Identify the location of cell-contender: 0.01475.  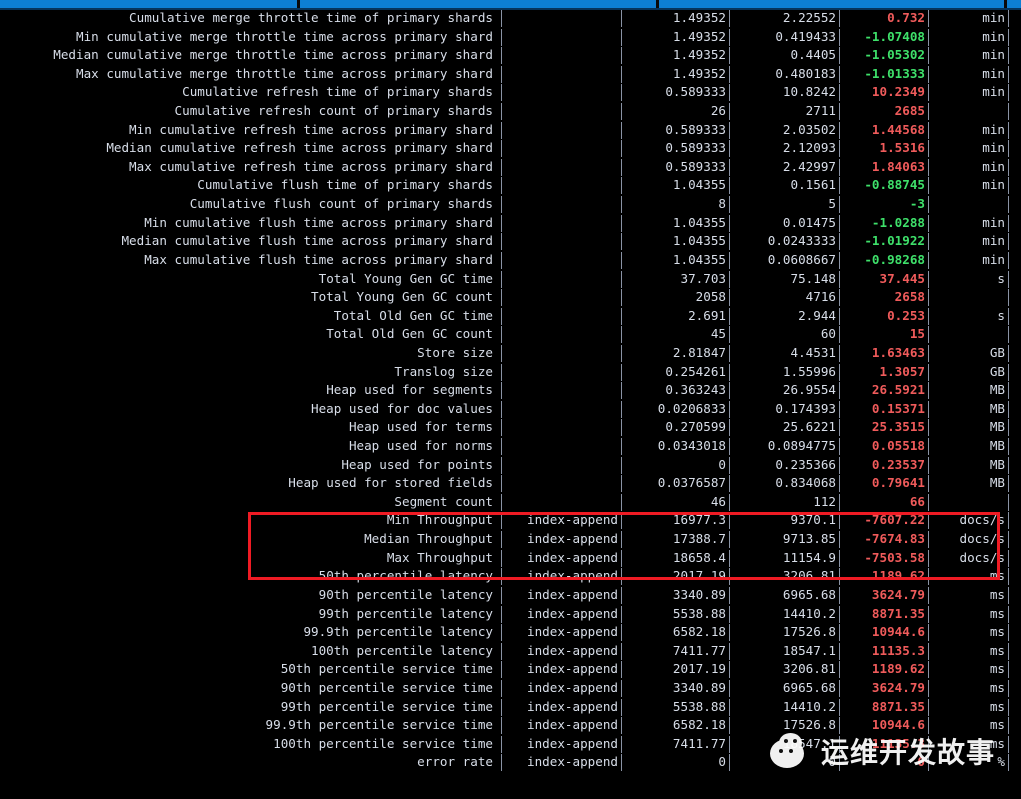
(809, 222).